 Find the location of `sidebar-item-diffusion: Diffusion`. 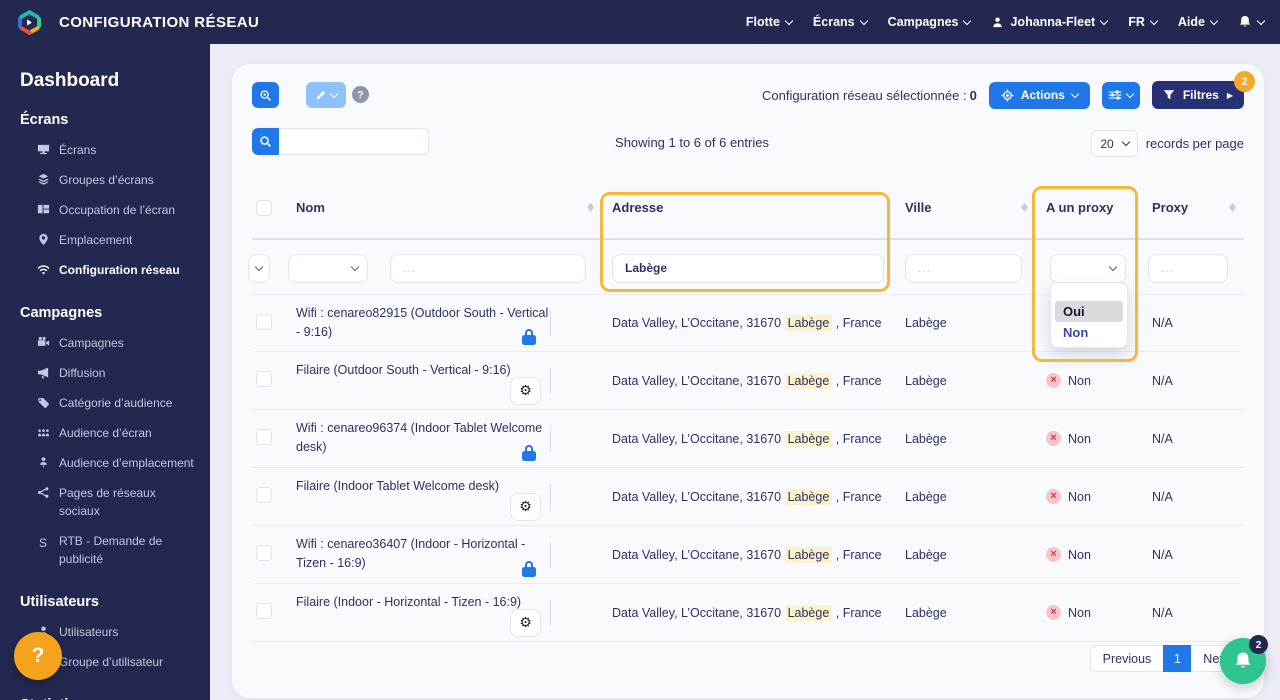

sidebar-item-diffusion: Diffusion is located at coordinates (109, 373).